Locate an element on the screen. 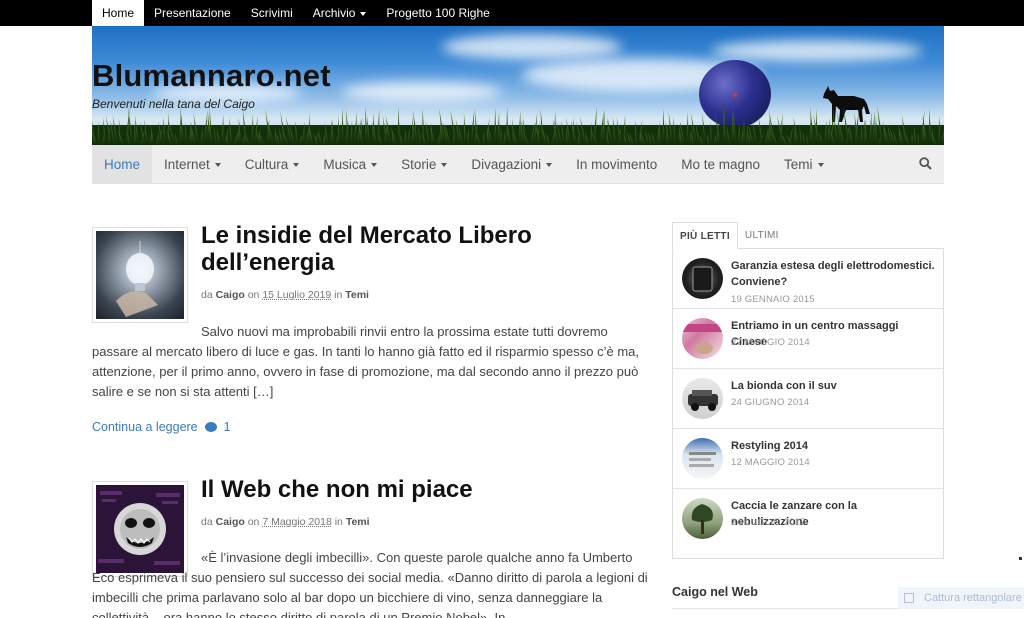 Image resolution: width=1024 pixels, height=618 pixels. top-menu-home: Home is located at coordinates (118, 13).